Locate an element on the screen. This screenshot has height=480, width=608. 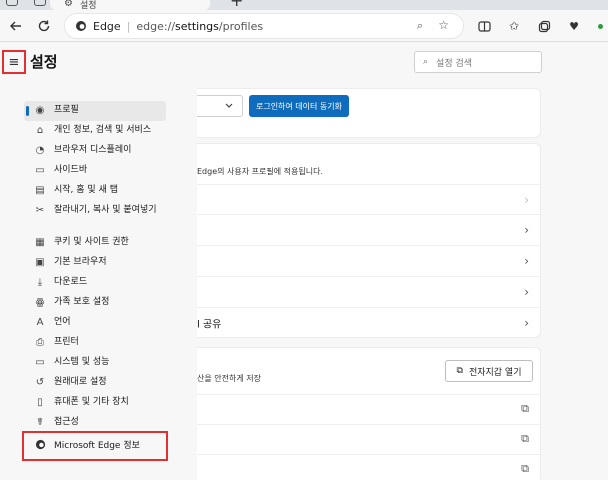
nav-item-family: ꙮ 가족 보호 설정 is located at coordinates (95, 303).